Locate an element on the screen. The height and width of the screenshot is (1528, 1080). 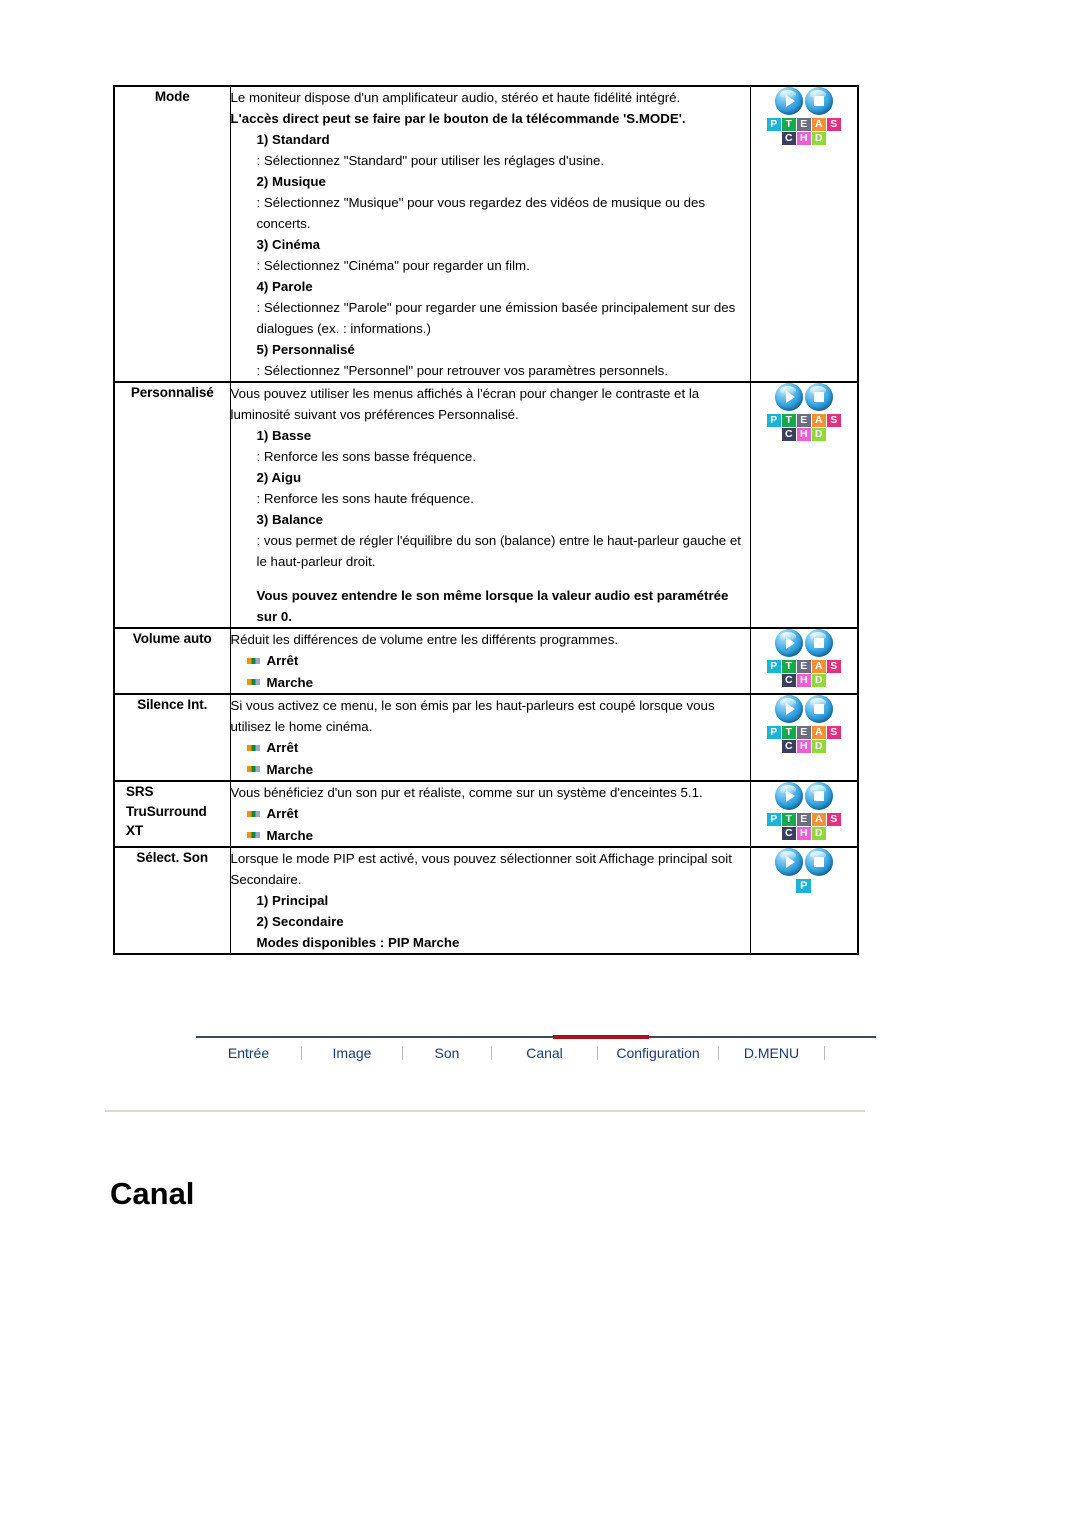
icon-tile-t: T is located at coordinates (788, 733).